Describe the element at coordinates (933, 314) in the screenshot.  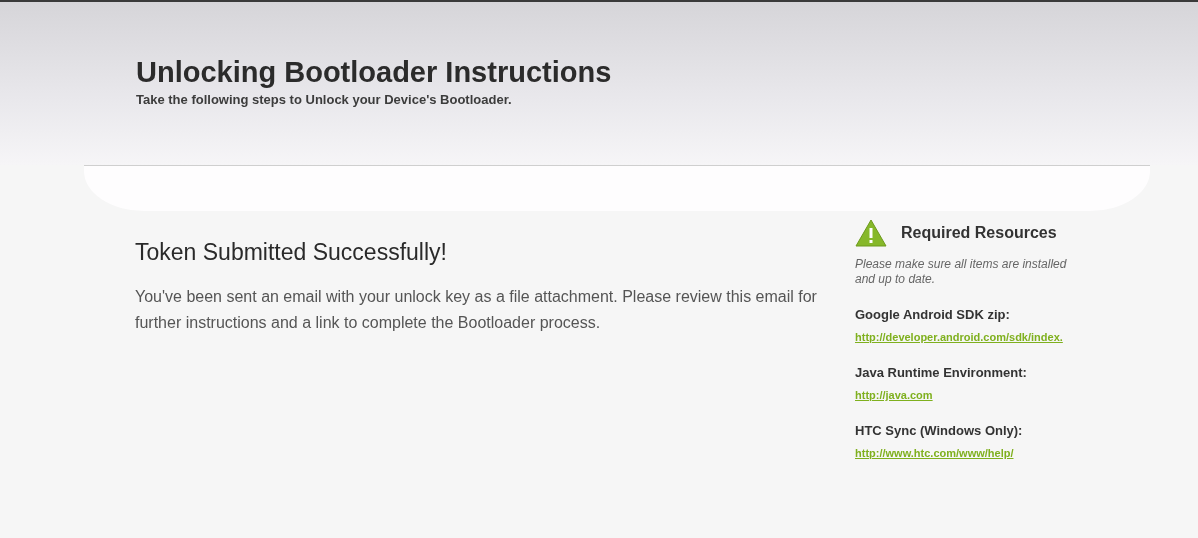
I see `resource-name: Google Android SDK zip:` at that location.